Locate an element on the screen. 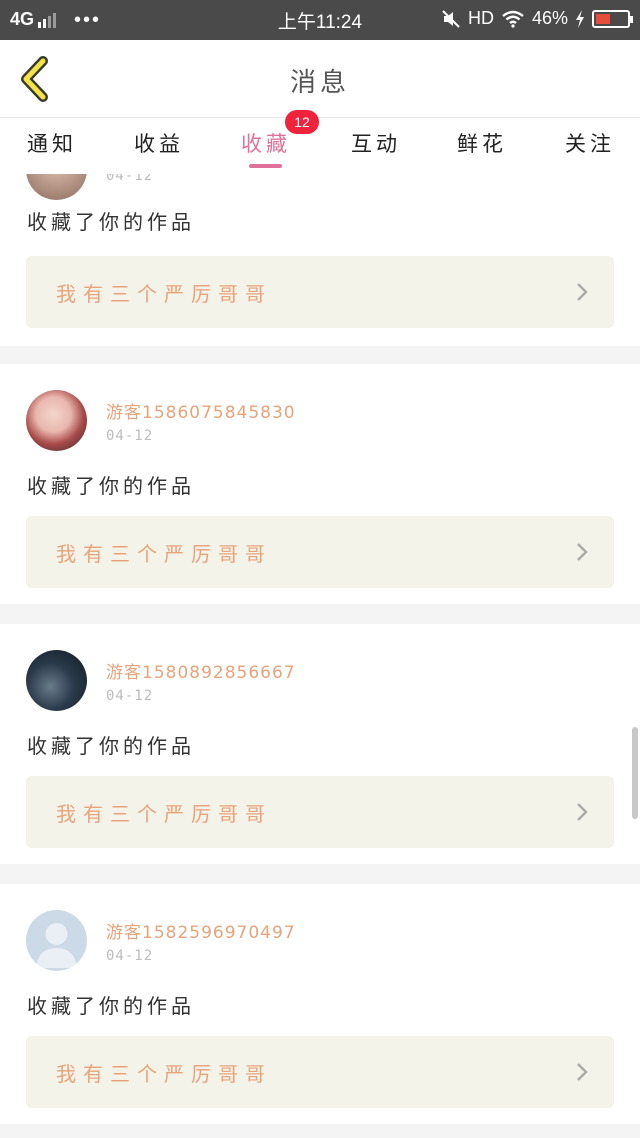 This screenshot has width=640, height=1138. tab-notification: 通知 is located at coordinates (52, 143).